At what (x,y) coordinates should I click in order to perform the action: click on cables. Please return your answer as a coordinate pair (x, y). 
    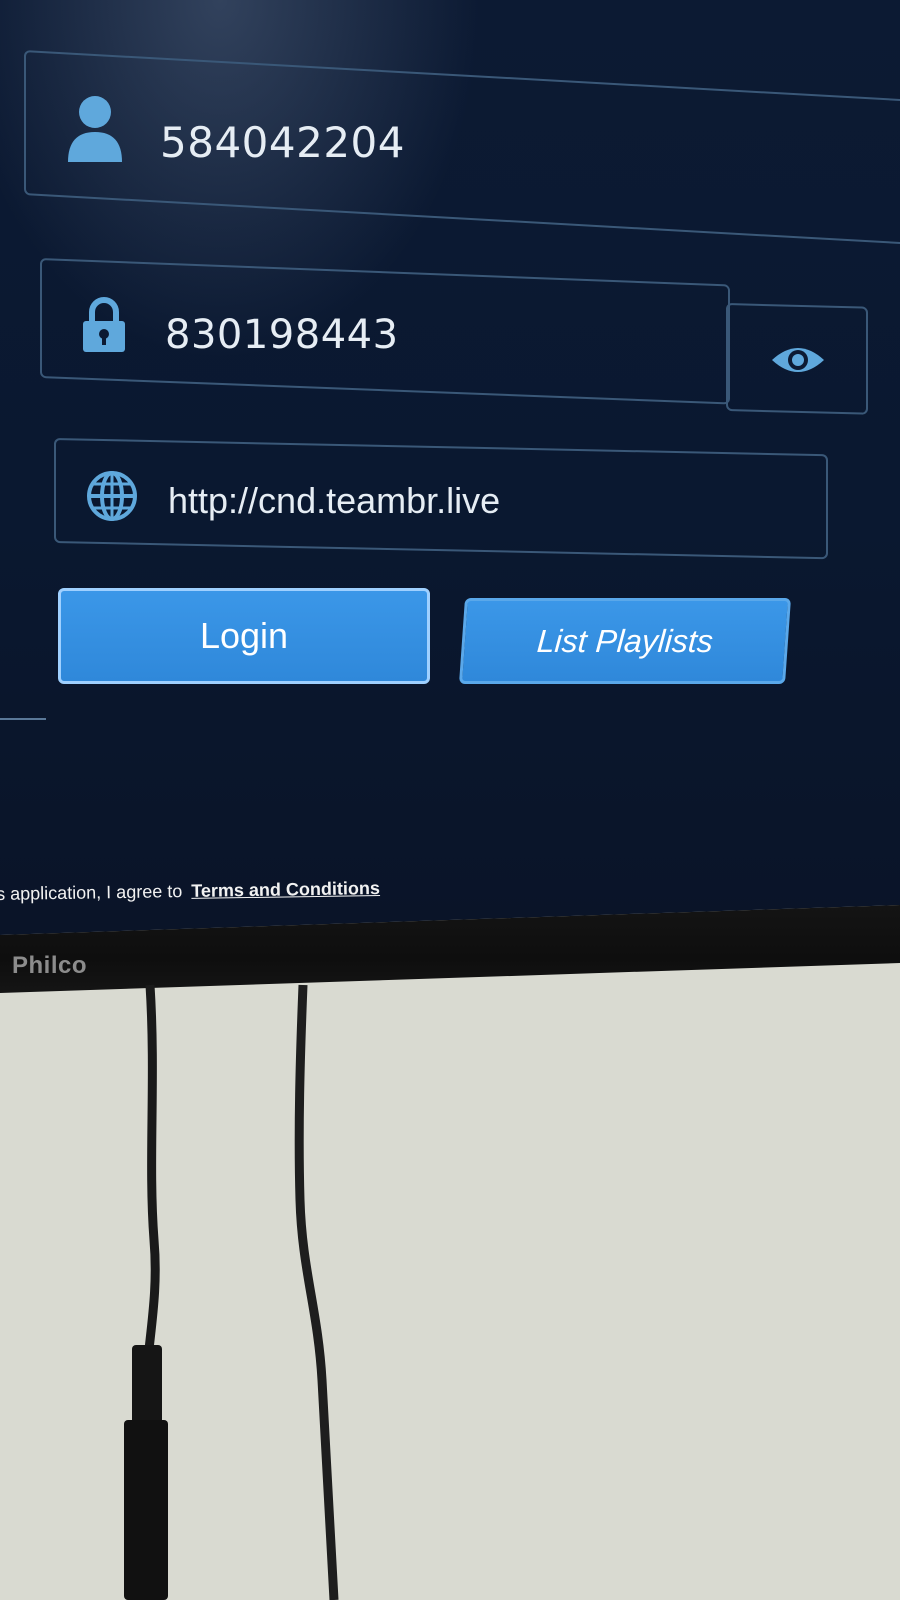
    Looking at the image, I should click on (231, 1292).